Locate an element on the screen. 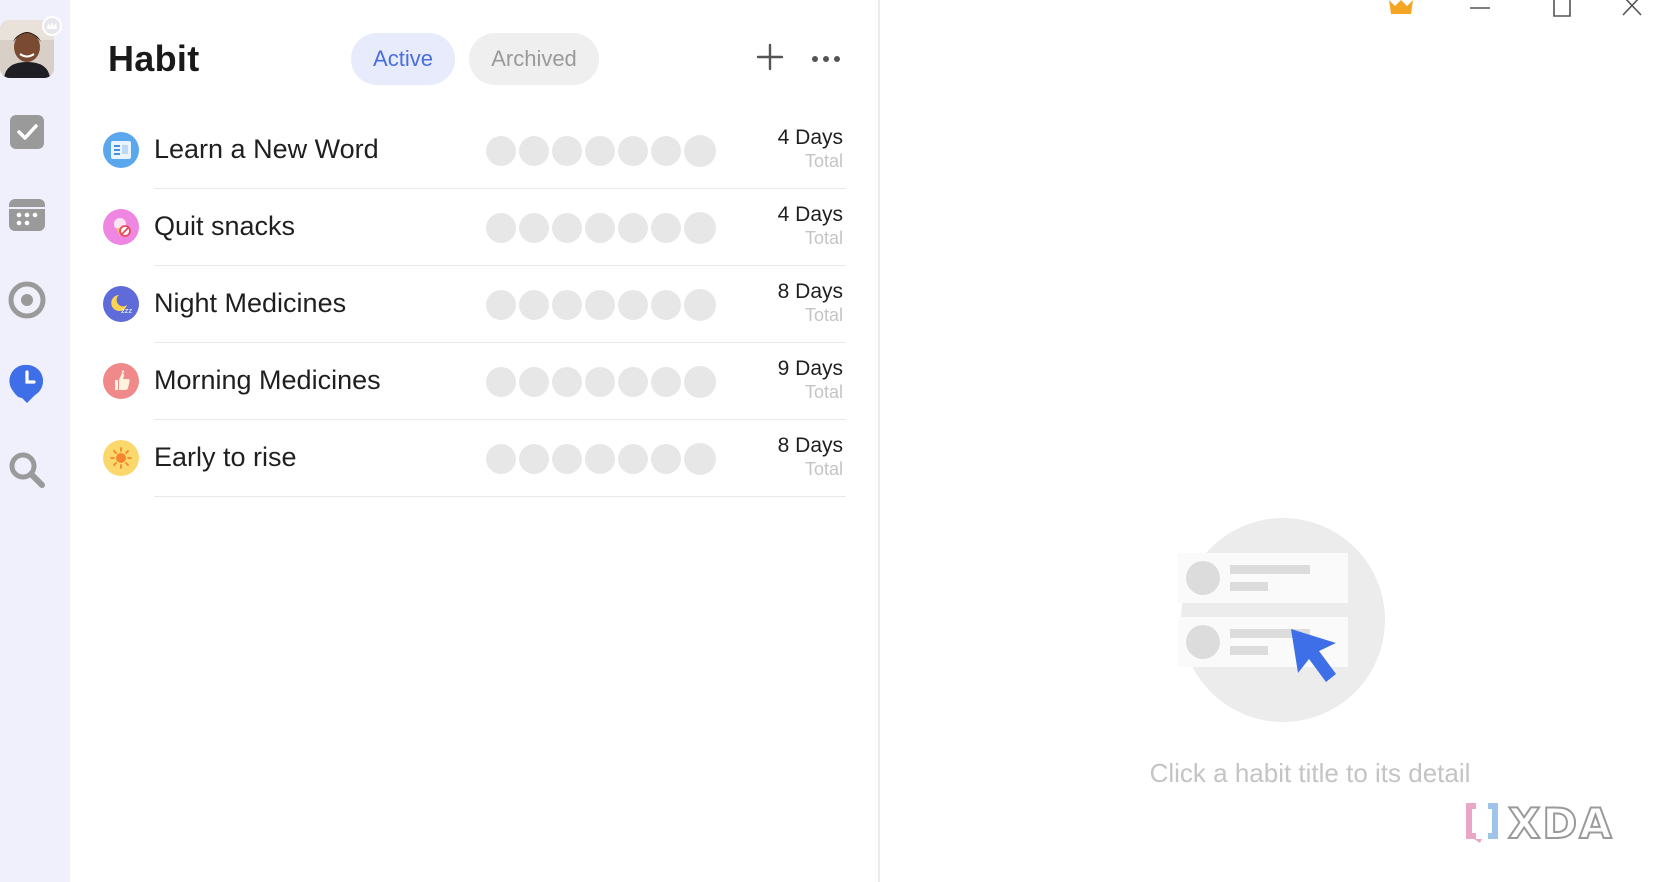 This screenshot has width=1653, height=882. maximize-button is located at coordinates (1562, 11).